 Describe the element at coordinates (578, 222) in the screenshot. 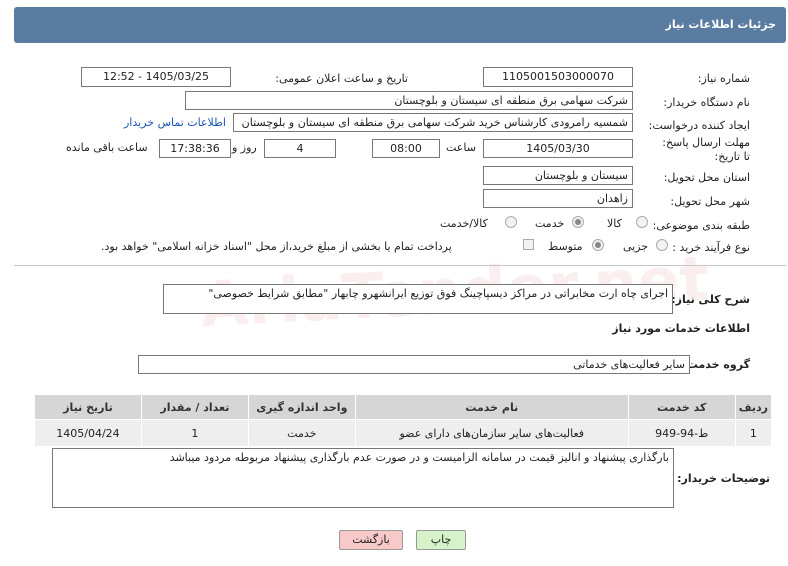

I see `category-service-radio` at that location.